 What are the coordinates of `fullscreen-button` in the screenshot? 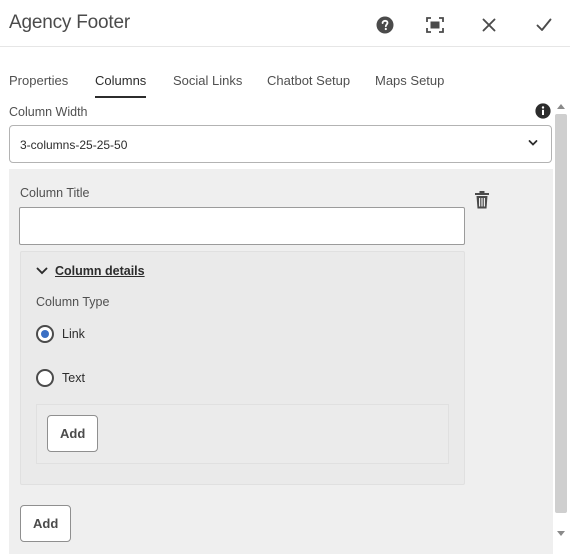 It's located at (435, 25).